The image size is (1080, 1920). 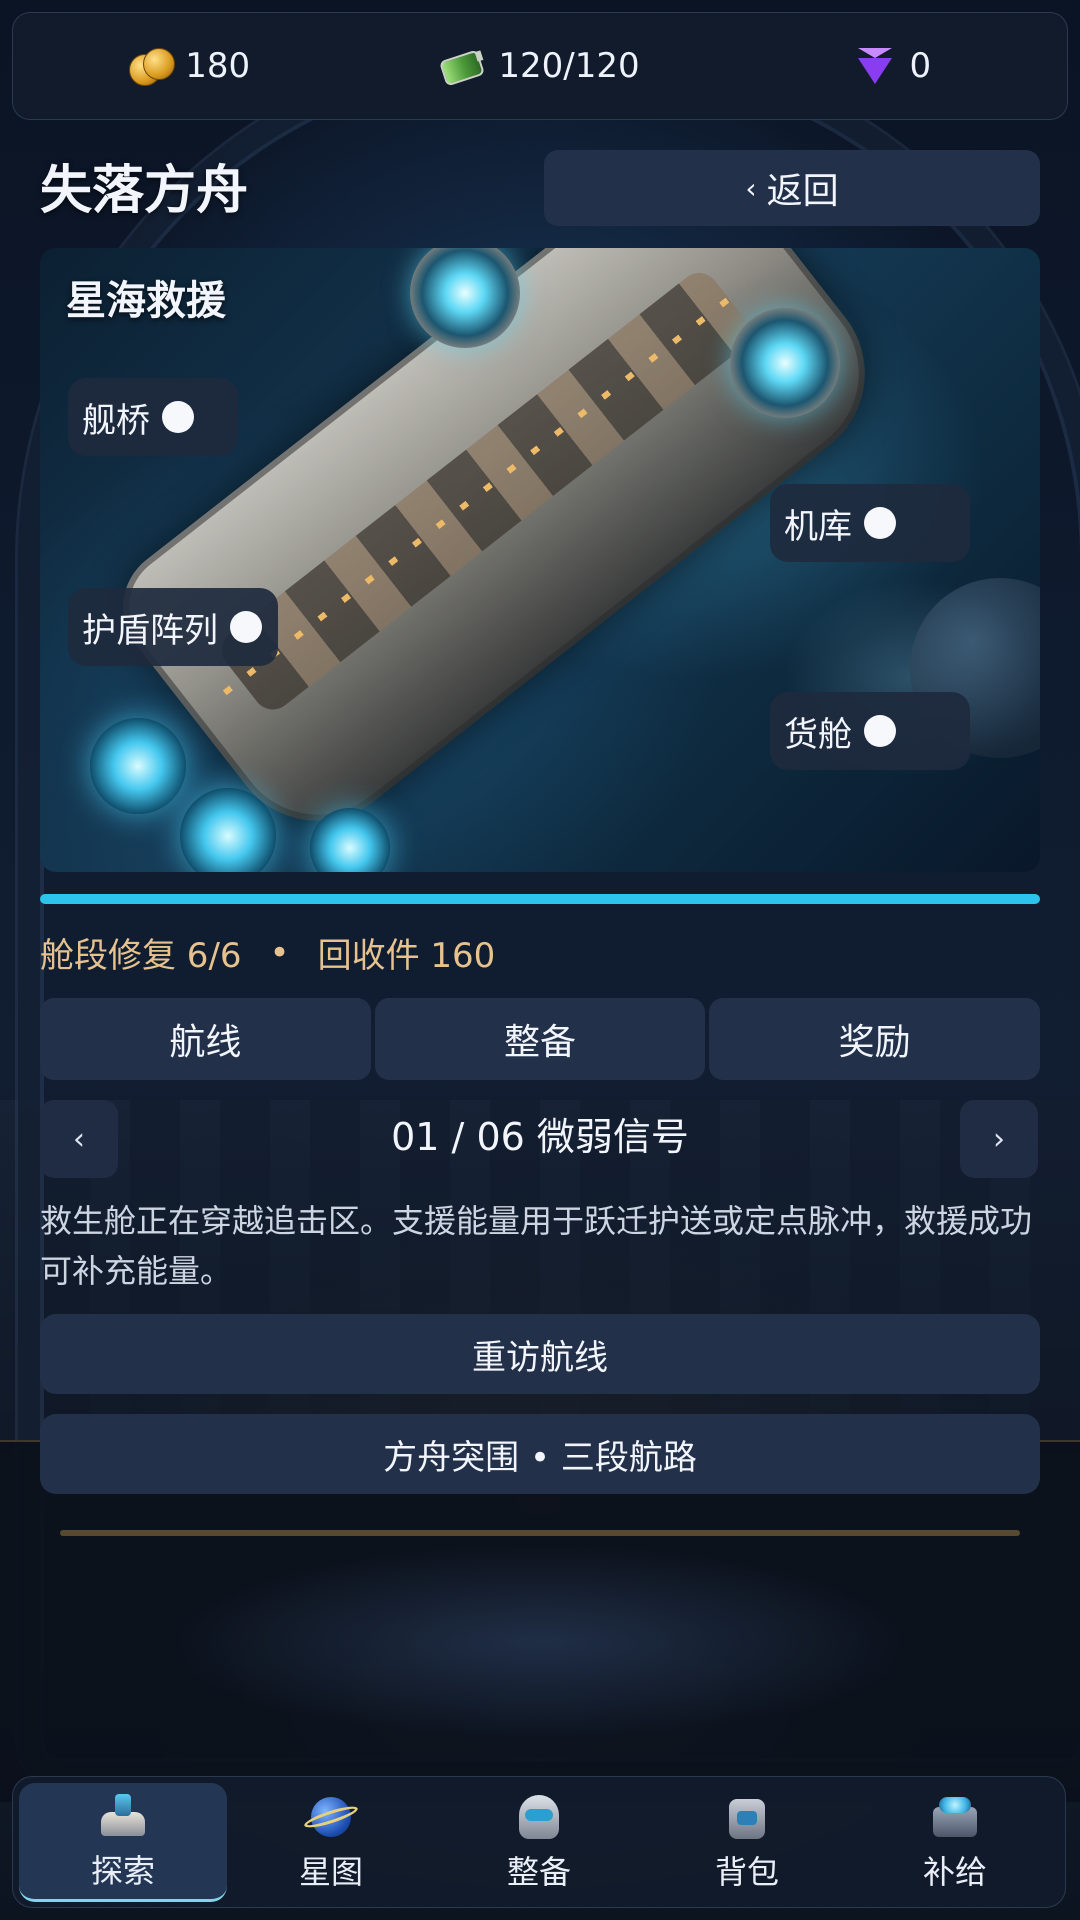 I want to click on back-button: ‹ 返回, so click(x=792, y=188).